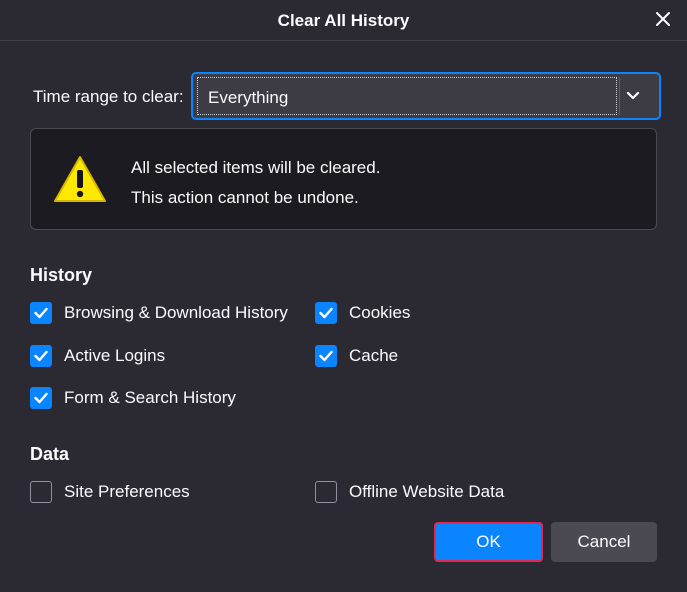 The image size is (687, 592). What do you see at coordinates (427, 491) in the screenshot?
I see `checkbox-label: Offline Website Data` at bounding box center [427, 491].